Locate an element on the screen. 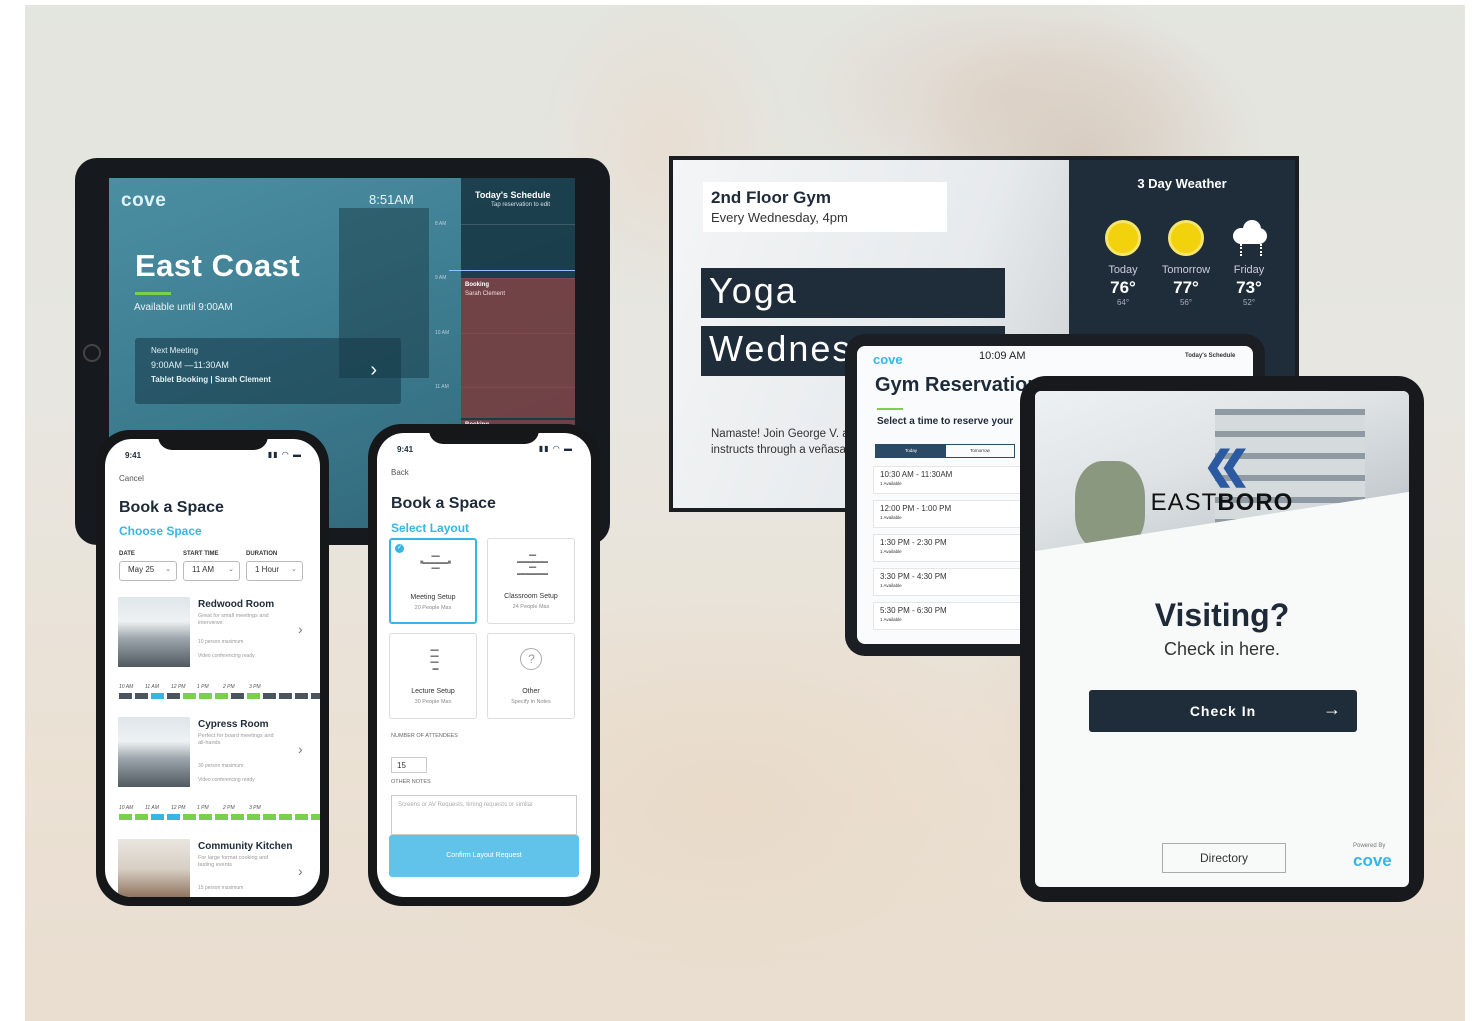  attendees-input: 15 is located at coordinates (409, 765).